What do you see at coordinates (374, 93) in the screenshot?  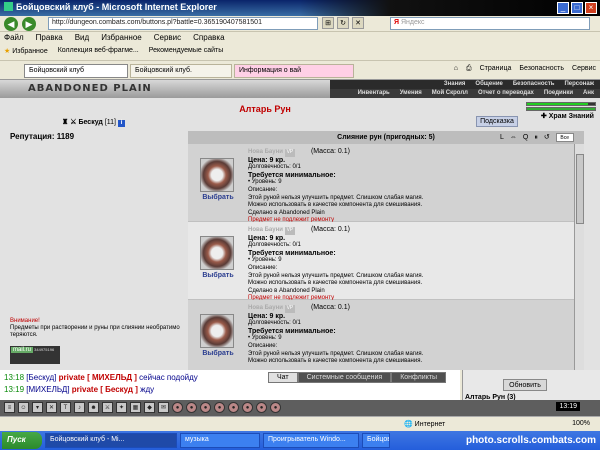 I see `nav-inventory: Инвентарь` at bounding box center [374, 93].